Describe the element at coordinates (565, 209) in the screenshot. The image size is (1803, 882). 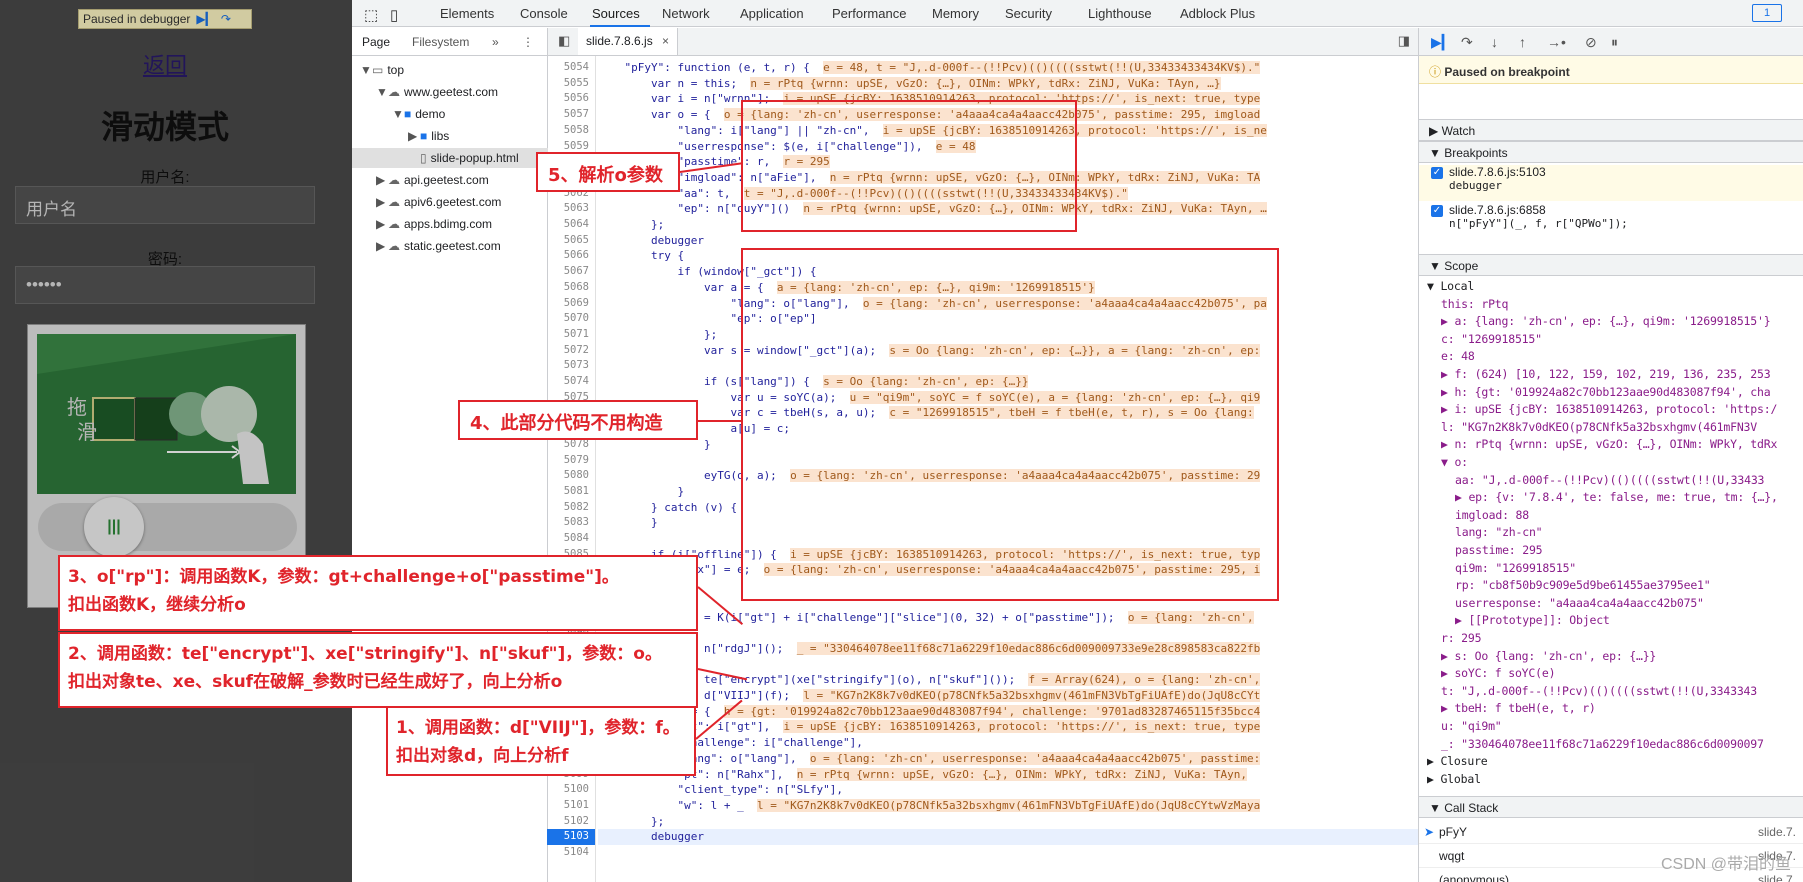
I see `line-number: 5063` at that location.